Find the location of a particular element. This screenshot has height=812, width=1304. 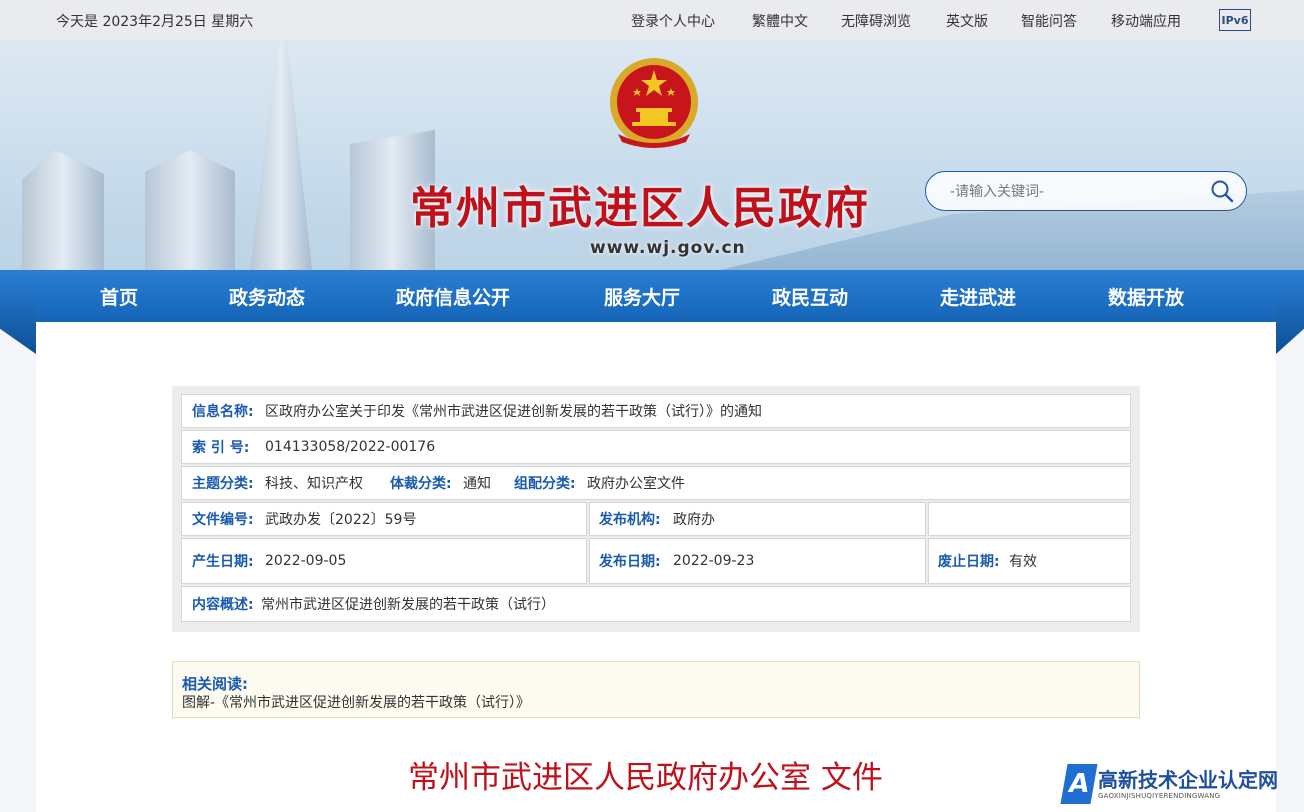

smart-qa-link: 智能问答 is located at coordinates (1049, 21).